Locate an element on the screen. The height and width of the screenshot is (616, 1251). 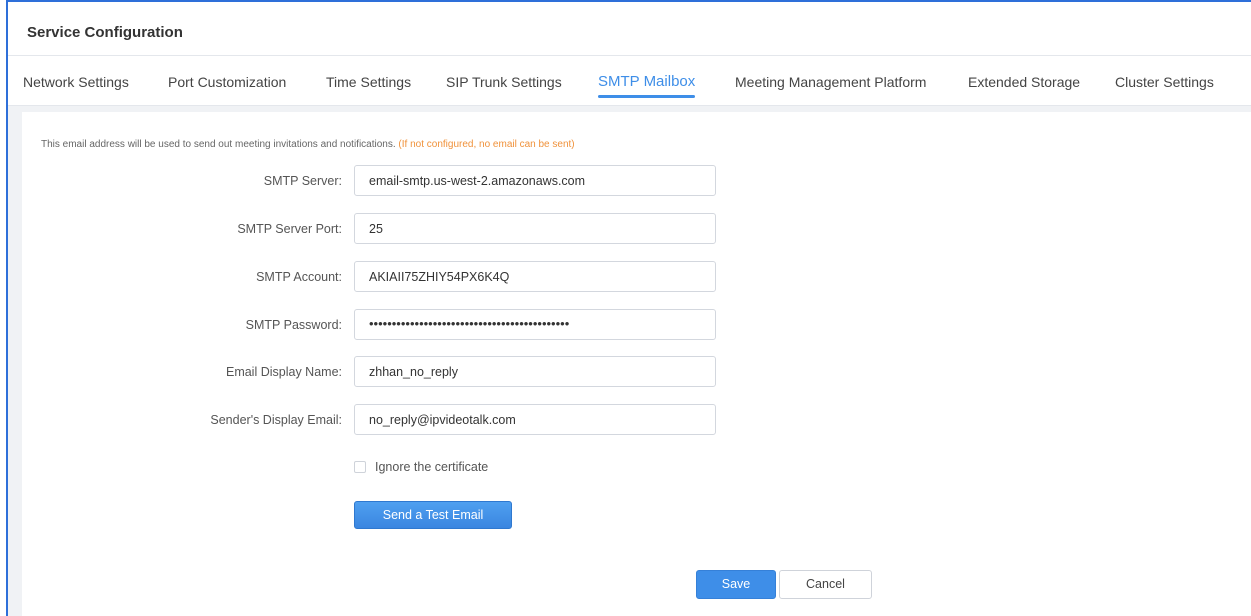
smtp-password-label: SMTP Password: is located at coordinates (293, 325).